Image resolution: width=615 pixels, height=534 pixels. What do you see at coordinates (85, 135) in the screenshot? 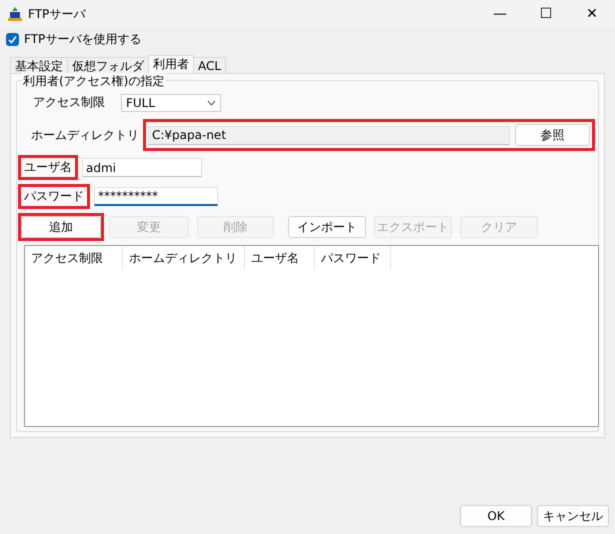
I see `field-label: ホームディレクトリ` at bounding box center [85, 135].